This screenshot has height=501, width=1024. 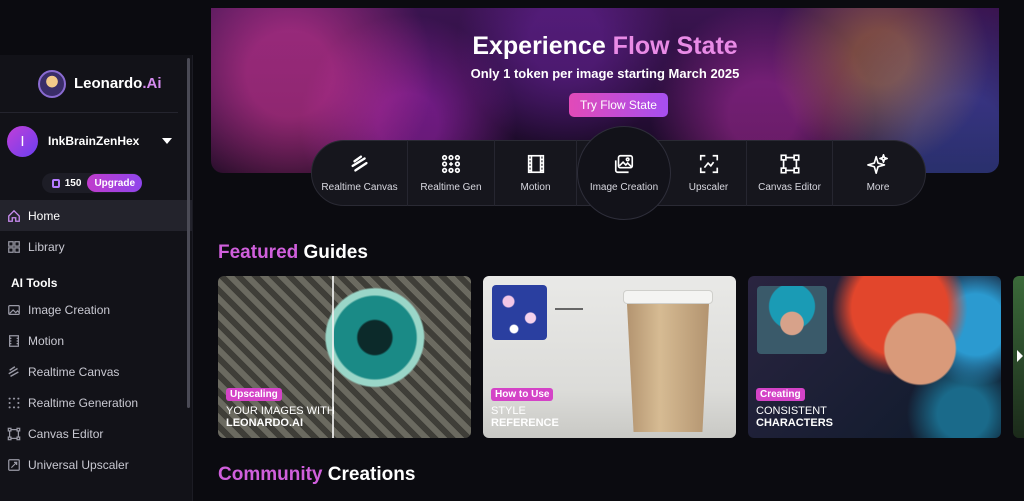 What do you see at coordinates (264, 423) in the screenshot?
I see `guide-title-line2: LEONARDO.AI` at bounding box center [264, 423].